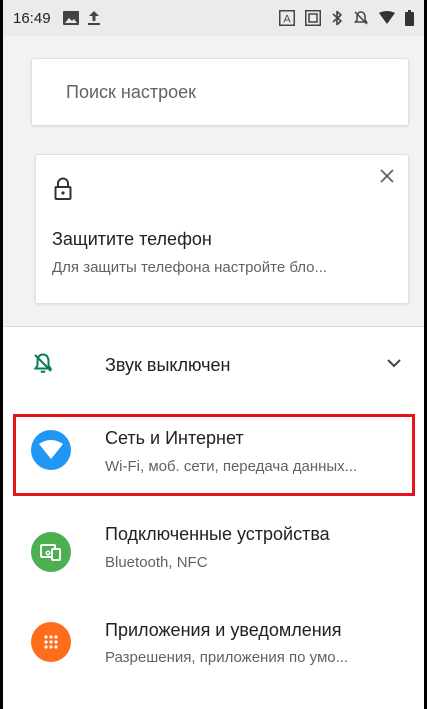 Image resolution: width=427 pixels, height=709 pixels. What do you see at coordinates (337, 18) in the screenshot?
I see `bluetooth-icon` at bounding box center [337, 18].